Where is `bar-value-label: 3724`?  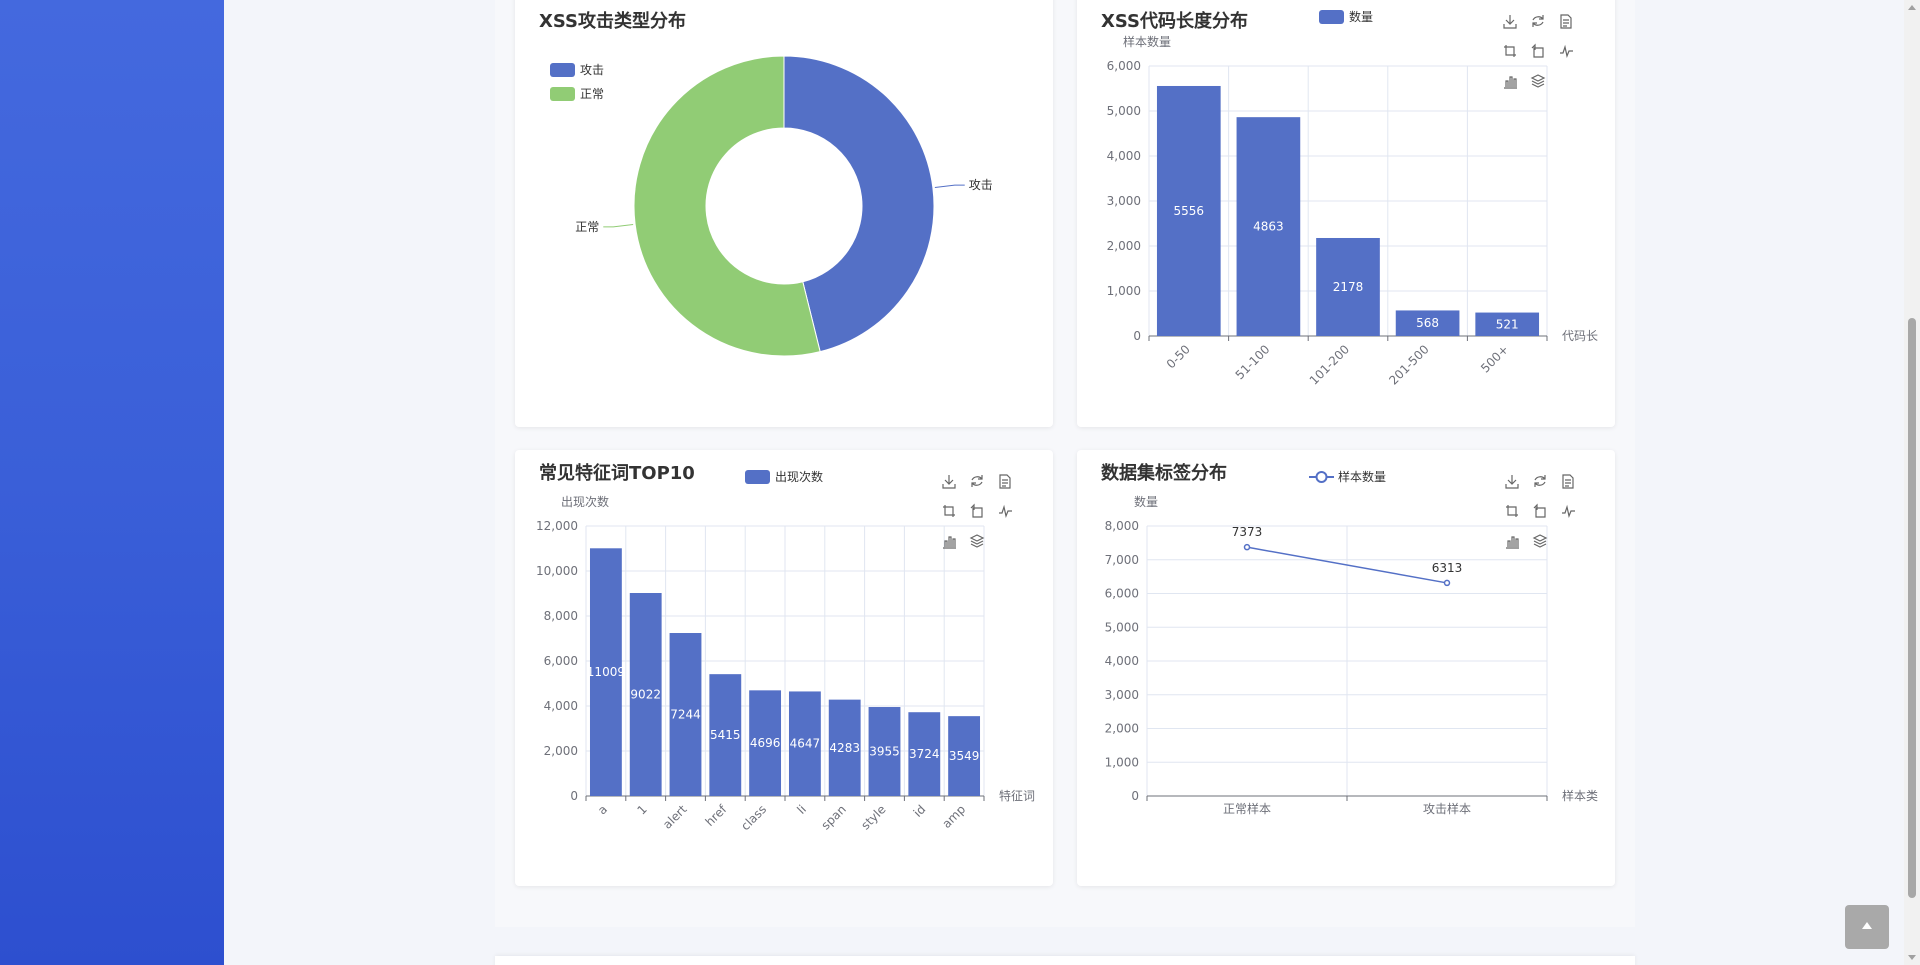
bar-value-label: 3724 is located at coordinates (924, 754).